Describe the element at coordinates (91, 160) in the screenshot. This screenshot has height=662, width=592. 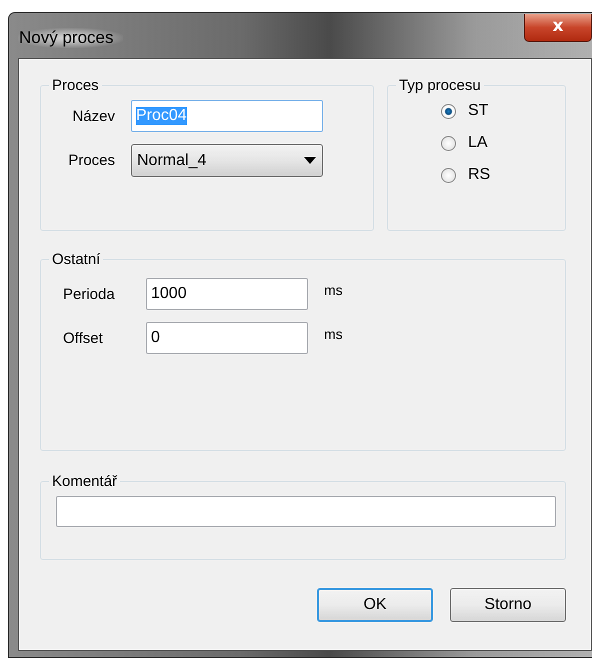
I see `field-label: Proces` at that location.